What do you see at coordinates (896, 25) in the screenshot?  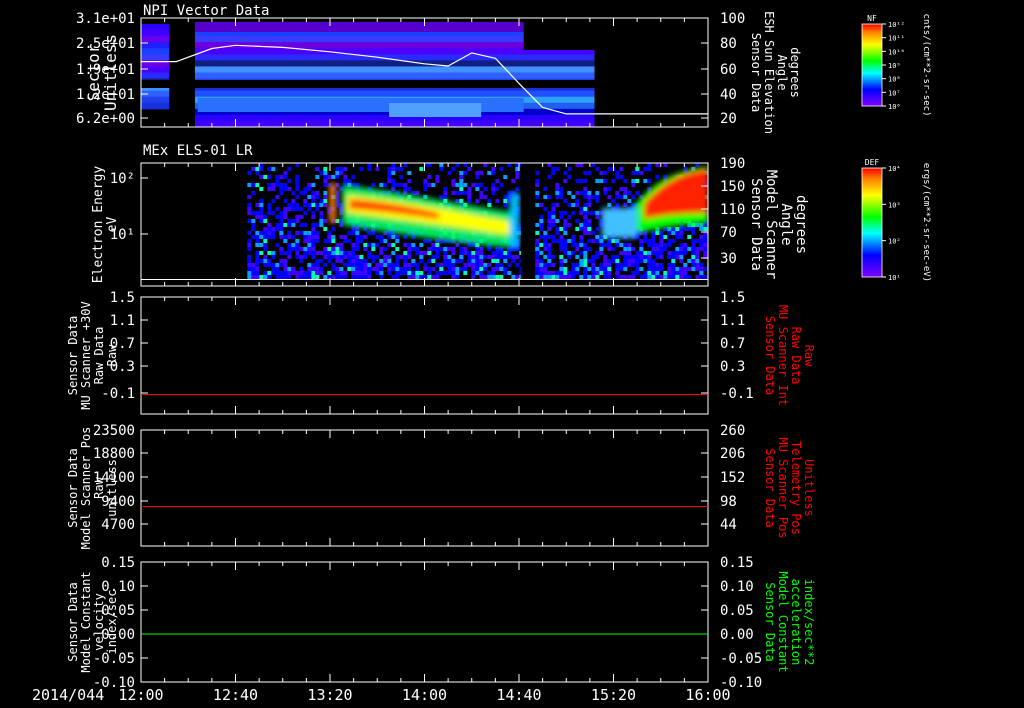 I see `colorbar-tick-label: 10¹²` at bounding box center [896, 25].